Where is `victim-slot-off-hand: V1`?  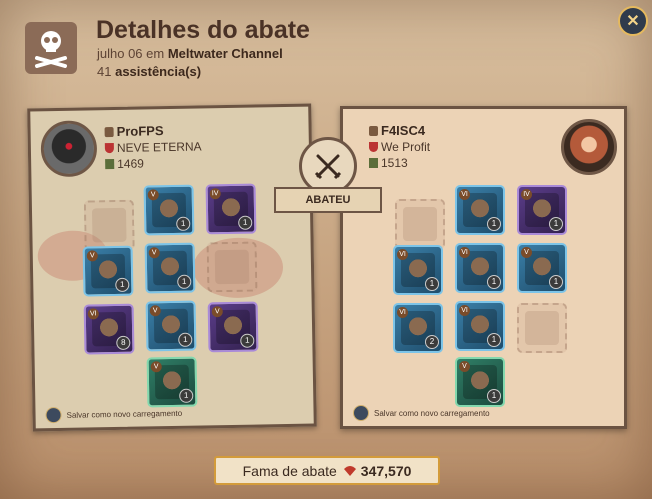 victim-slot-off-hand: V1 is located at coordinates (542, 268).